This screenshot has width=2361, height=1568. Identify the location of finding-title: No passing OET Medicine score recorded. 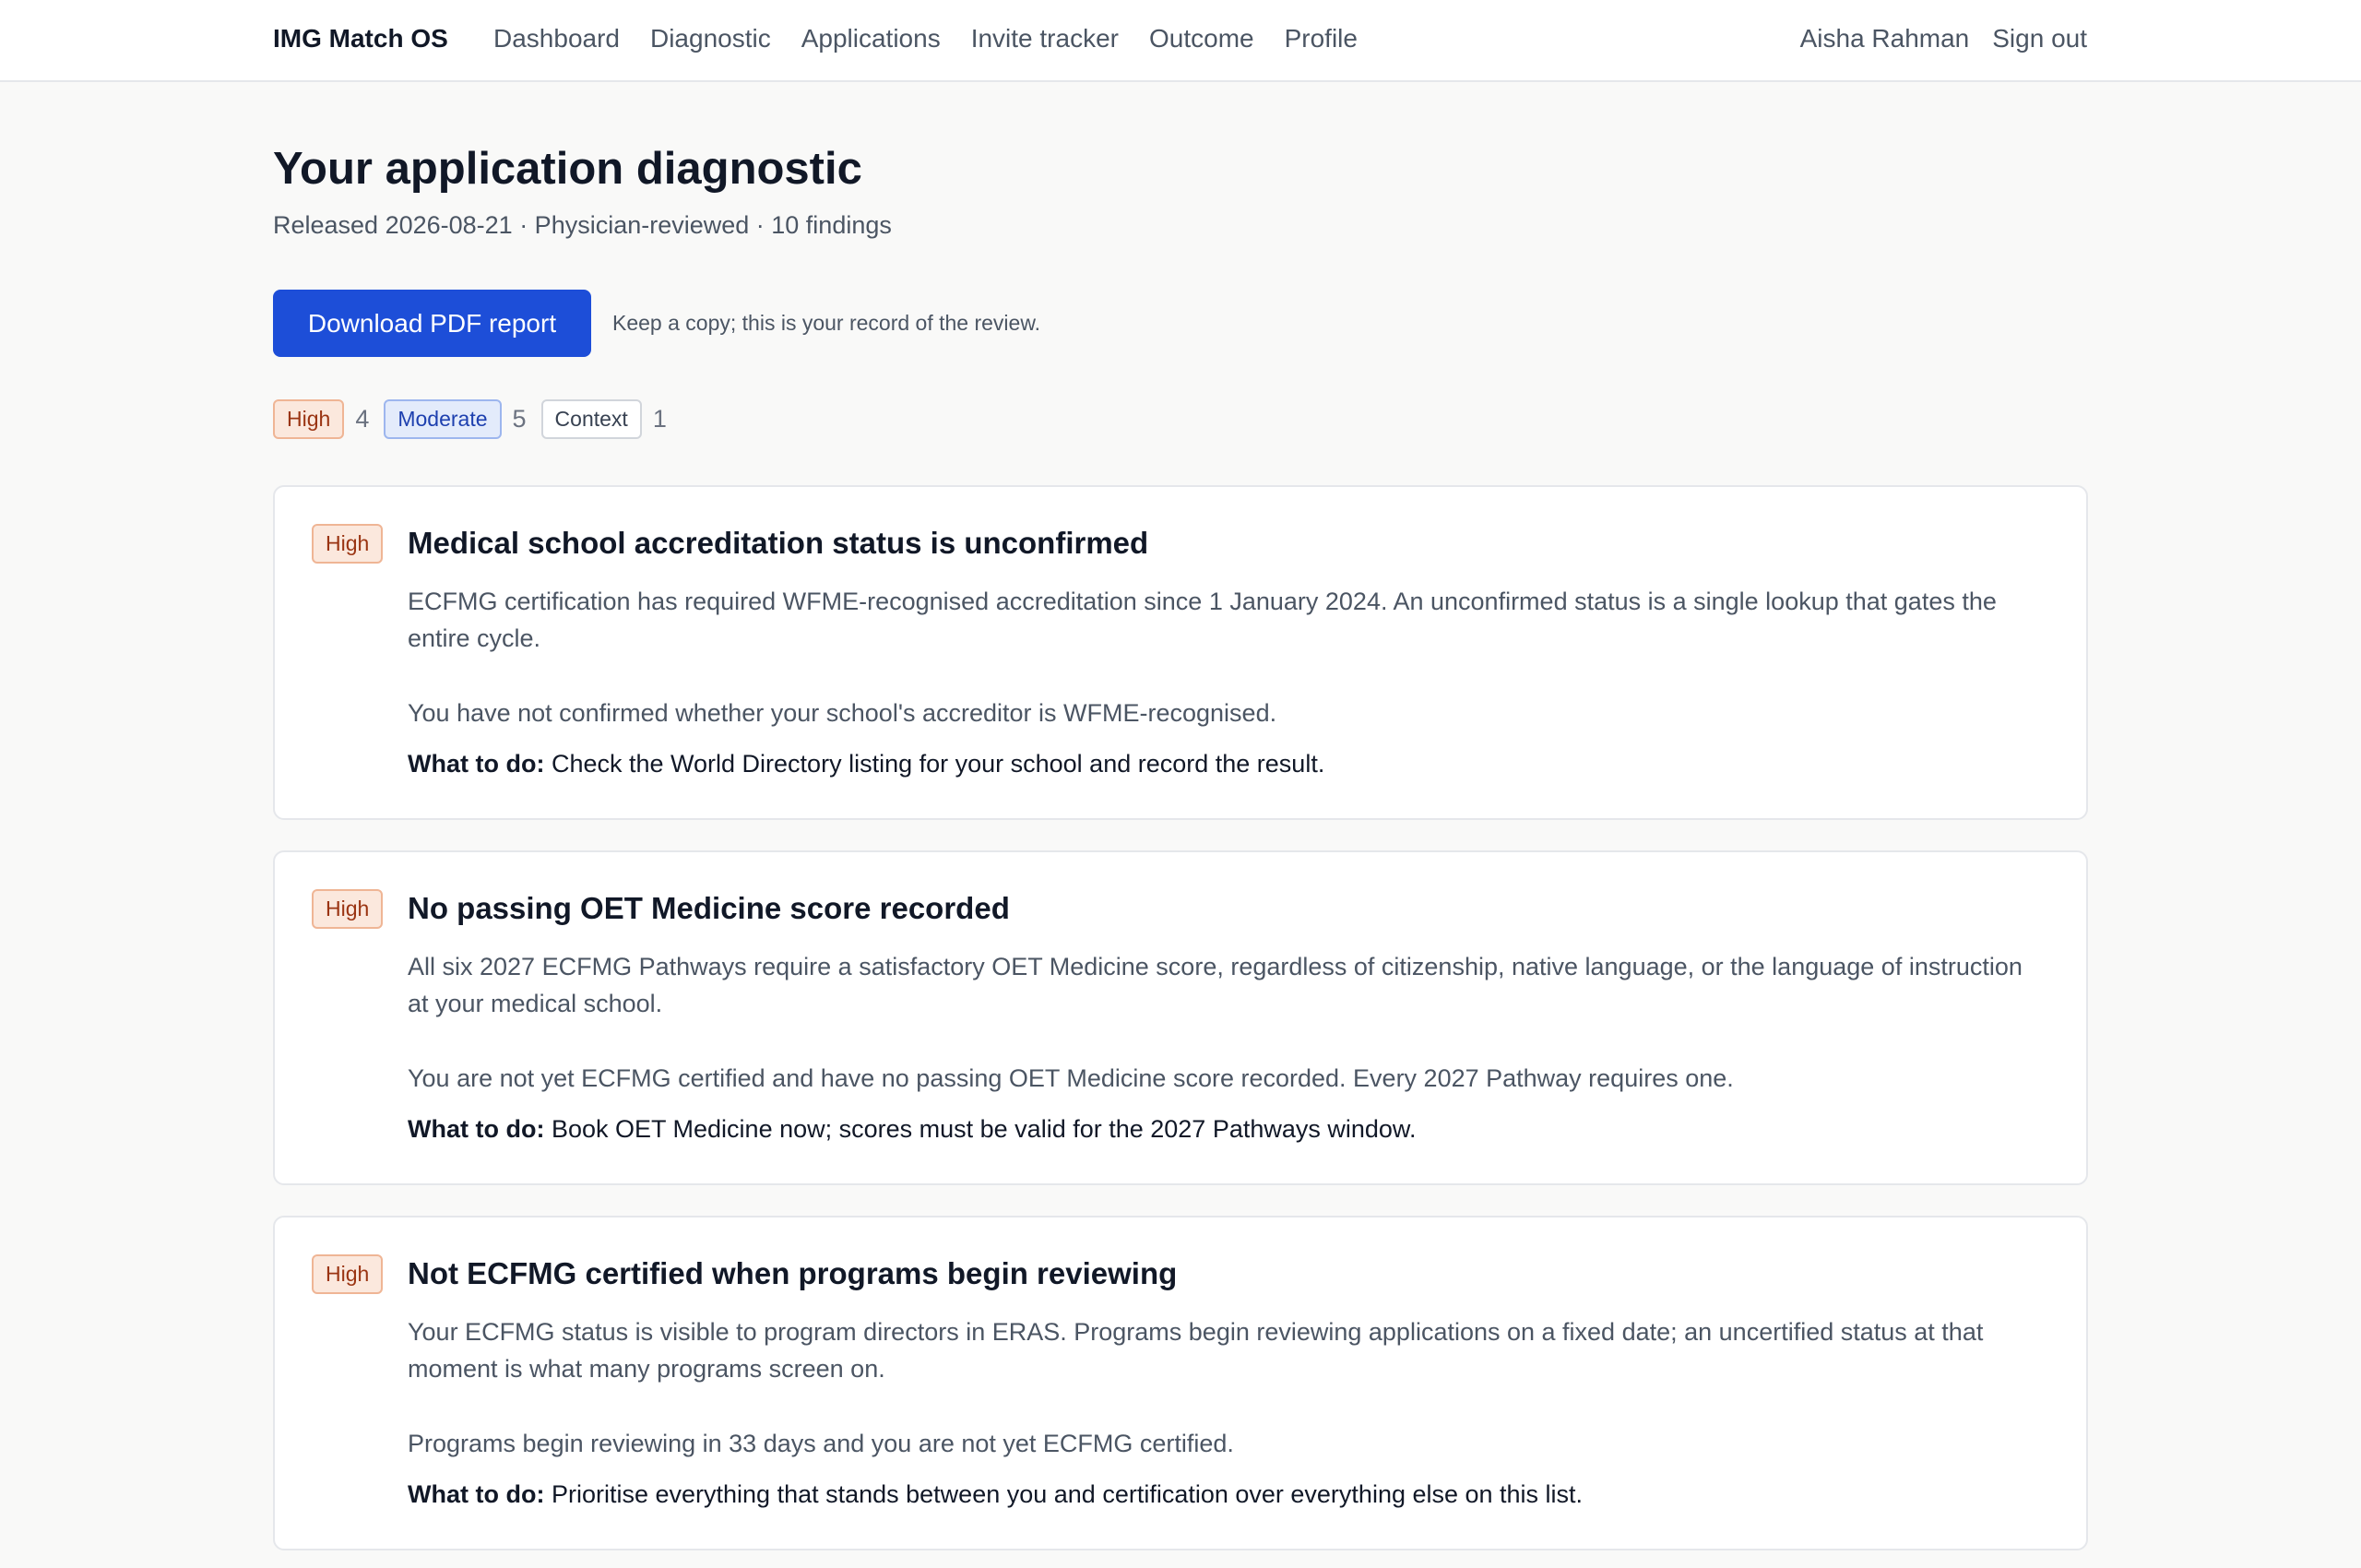
(709, 908).